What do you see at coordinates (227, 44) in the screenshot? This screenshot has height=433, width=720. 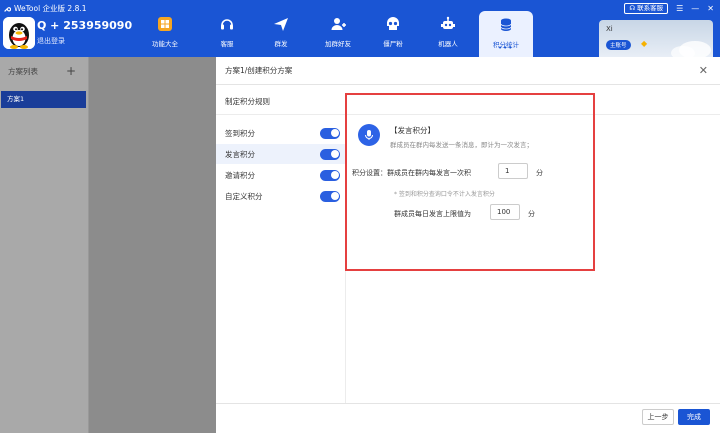 I see `nav-label: 客服` at bounding box center [227, 44].